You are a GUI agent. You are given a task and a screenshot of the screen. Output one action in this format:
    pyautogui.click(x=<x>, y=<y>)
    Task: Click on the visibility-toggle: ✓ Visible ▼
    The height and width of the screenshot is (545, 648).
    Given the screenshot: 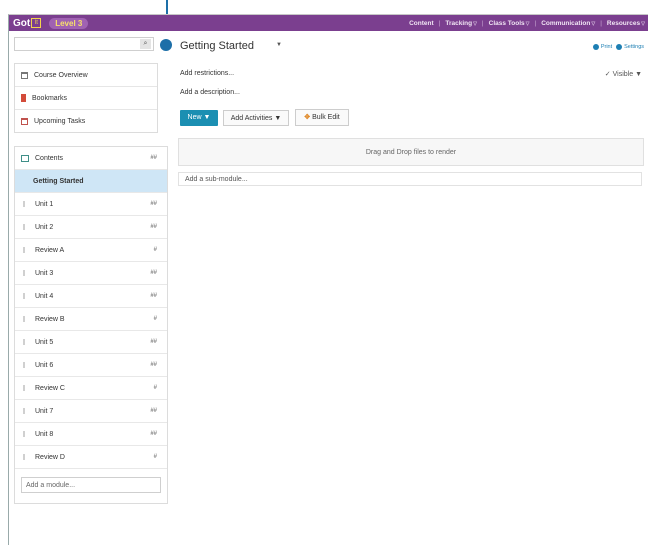 What is the action you would take?
    pyautogui.click(x=623, y=74)
    